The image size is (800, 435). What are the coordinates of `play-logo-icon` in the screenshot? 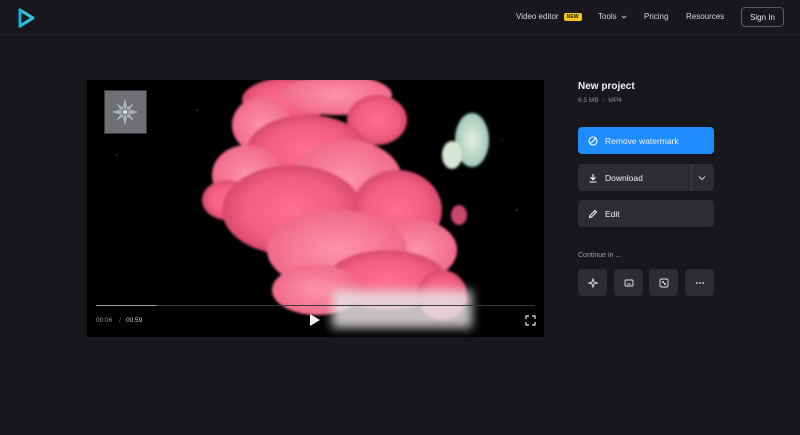 It's located at (26, 18).